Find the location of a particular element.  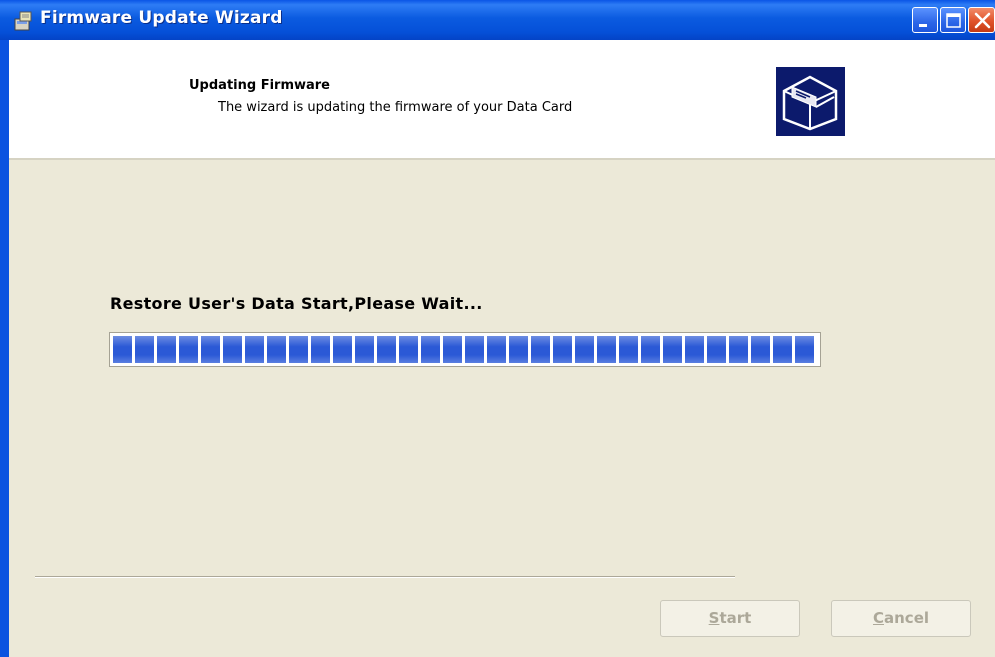

title-bar: Firmware Update Wizard is located at coordinates (497, 20).